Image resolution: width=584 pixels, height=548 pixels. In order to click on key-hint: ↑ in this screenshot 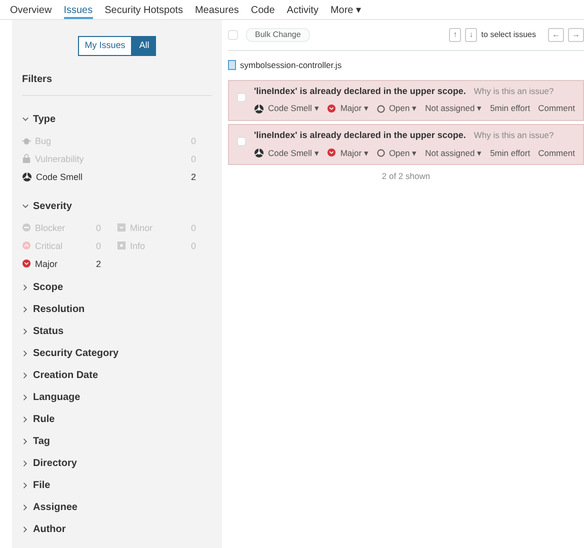, I will do `click(455, 35)`.